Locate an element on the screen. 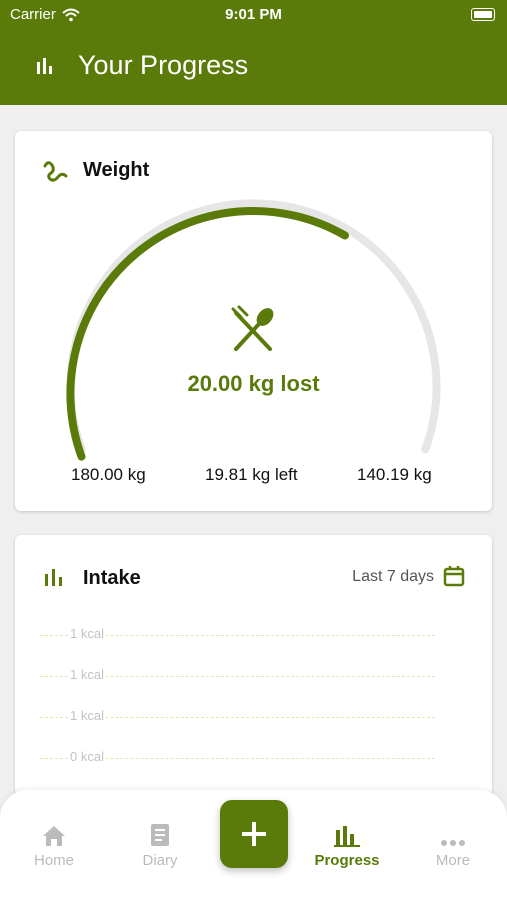 Image resolution: width=507 pixels, height=900 pixels. status-time: 9:01 PM is located at coordinates (253, 14).